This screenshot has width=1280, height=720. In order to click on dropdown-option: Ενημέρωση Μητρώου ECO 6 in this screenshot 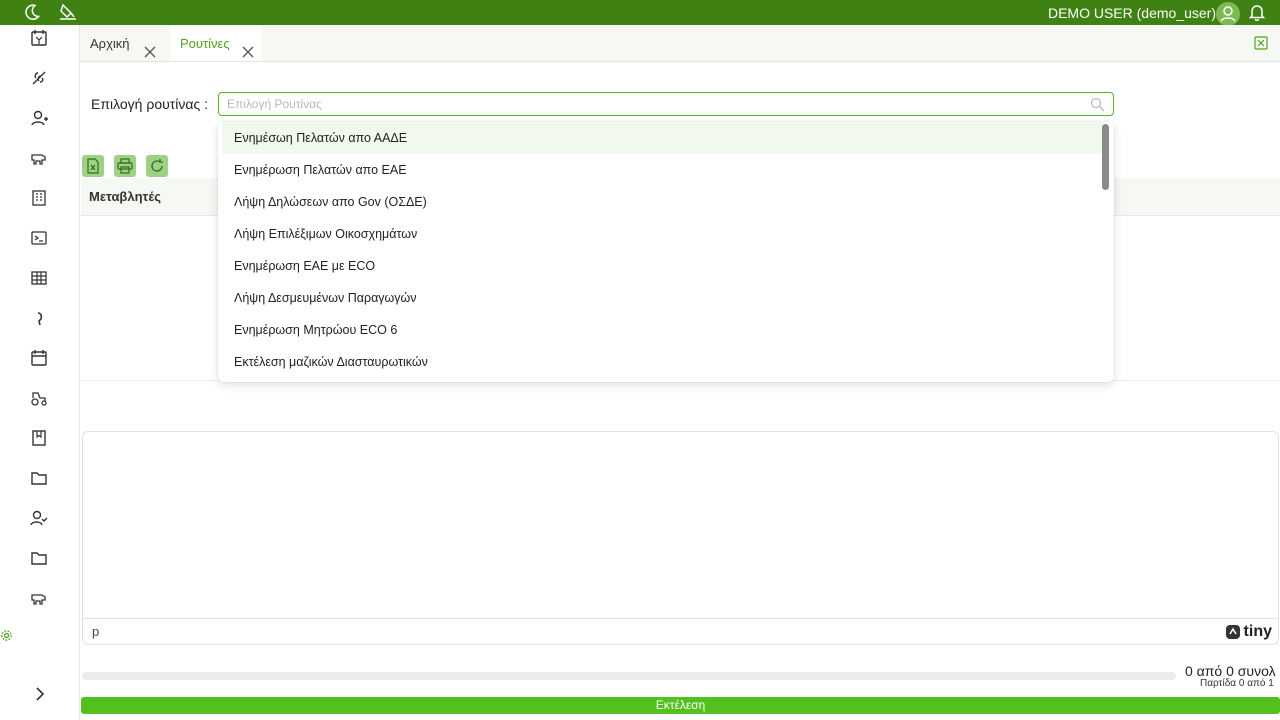, I will do `click(662, 330)`.